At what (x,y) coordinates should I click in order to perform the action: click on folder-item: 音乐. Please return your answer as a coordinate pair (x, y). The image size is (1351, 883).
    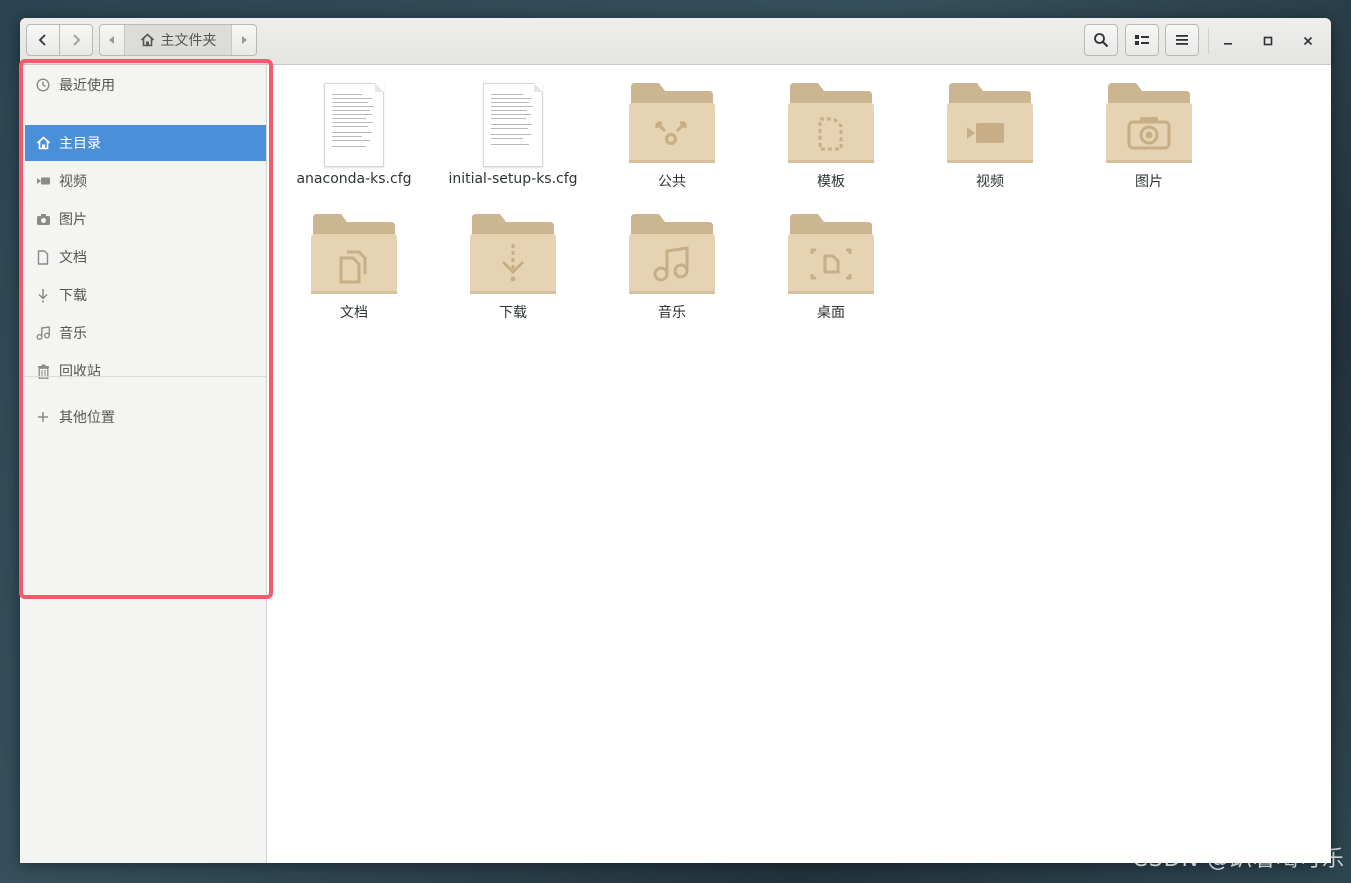
    Looking at the image, I should click on (672, 268).